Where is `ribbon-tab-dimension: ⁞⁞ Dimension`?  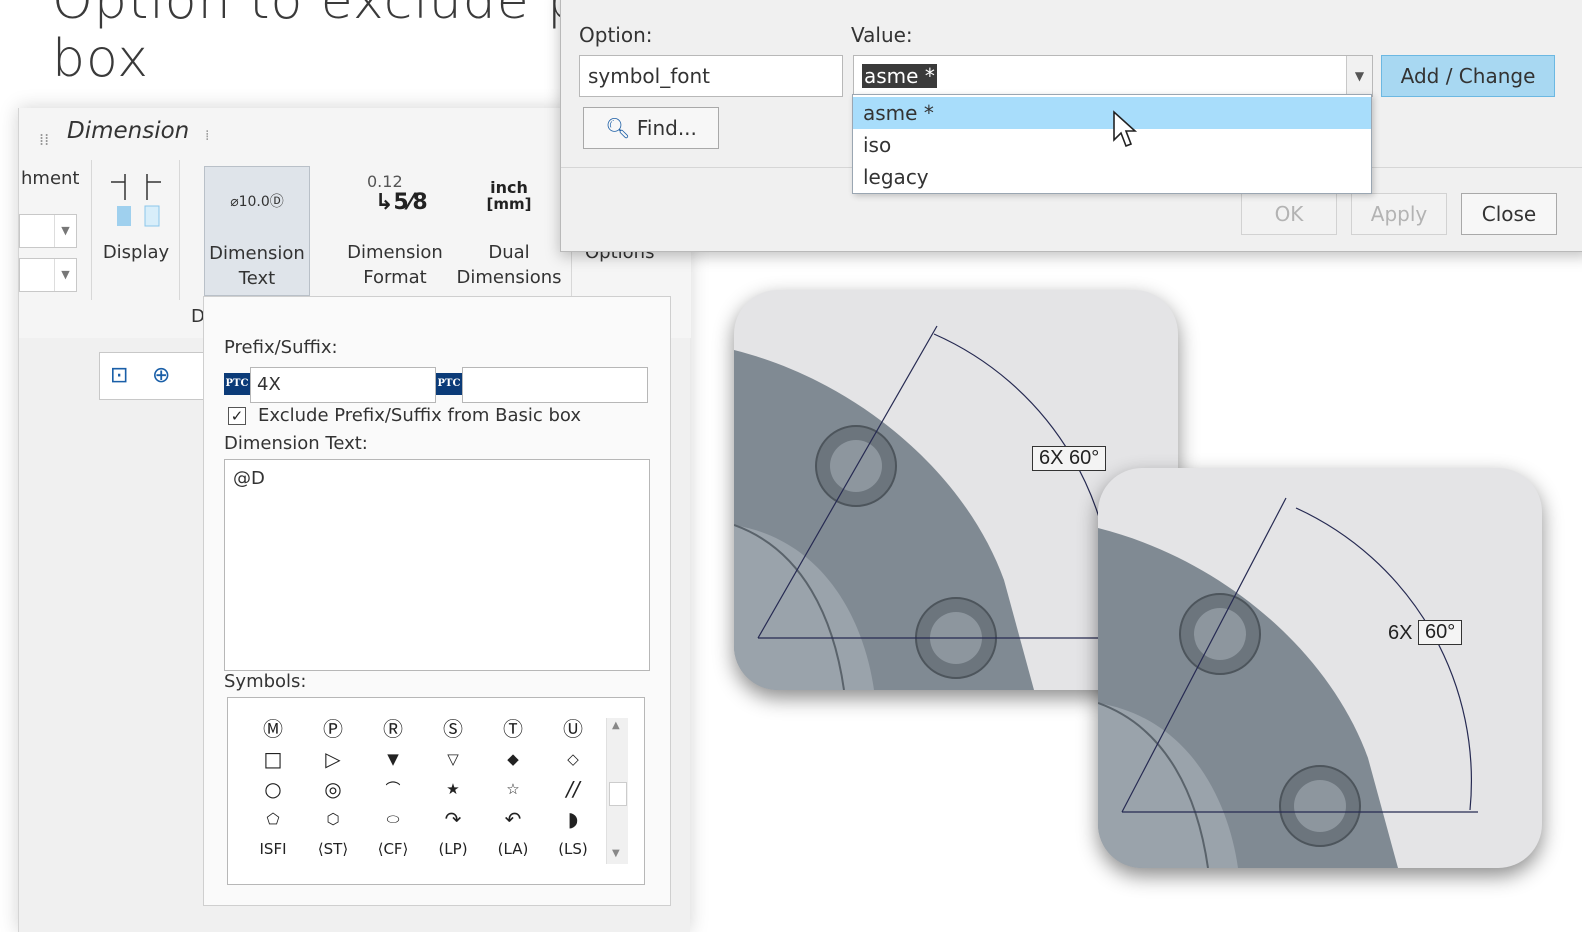 ribbon-tab-dimension: ⁞⁞ Dimension is located at coordinates (111, 138).